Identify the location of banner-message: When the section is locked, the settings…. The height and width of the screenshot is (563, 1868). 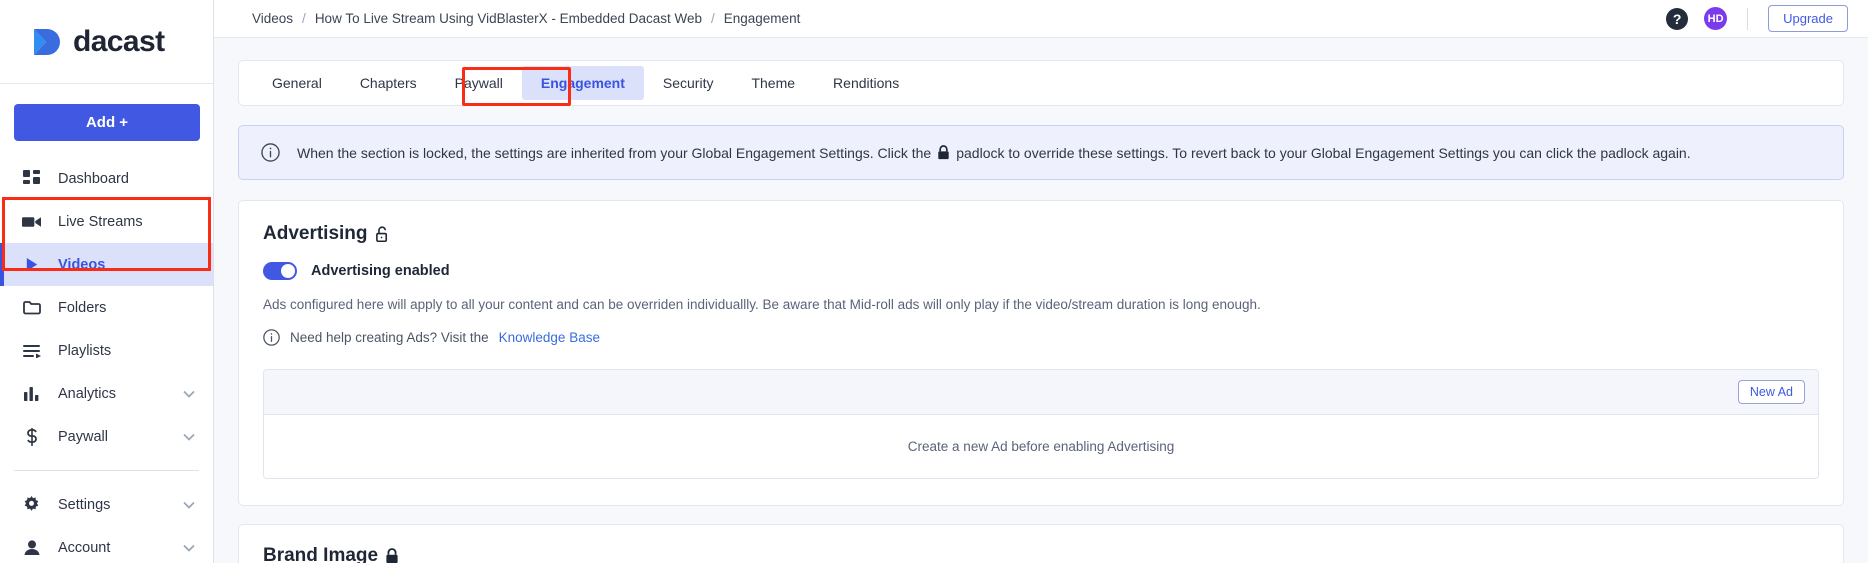
(994, 153).